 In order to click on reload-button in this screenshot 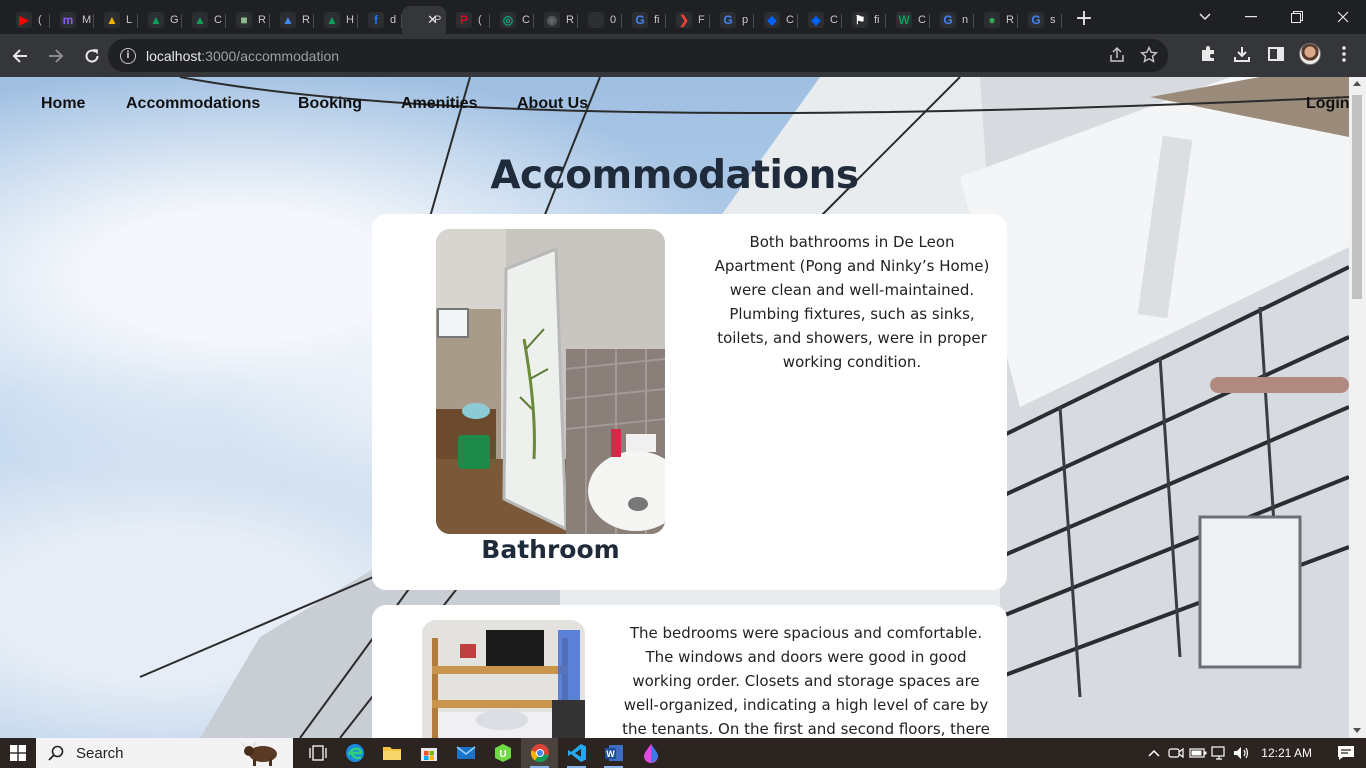, I will do `click(92, 56)`.